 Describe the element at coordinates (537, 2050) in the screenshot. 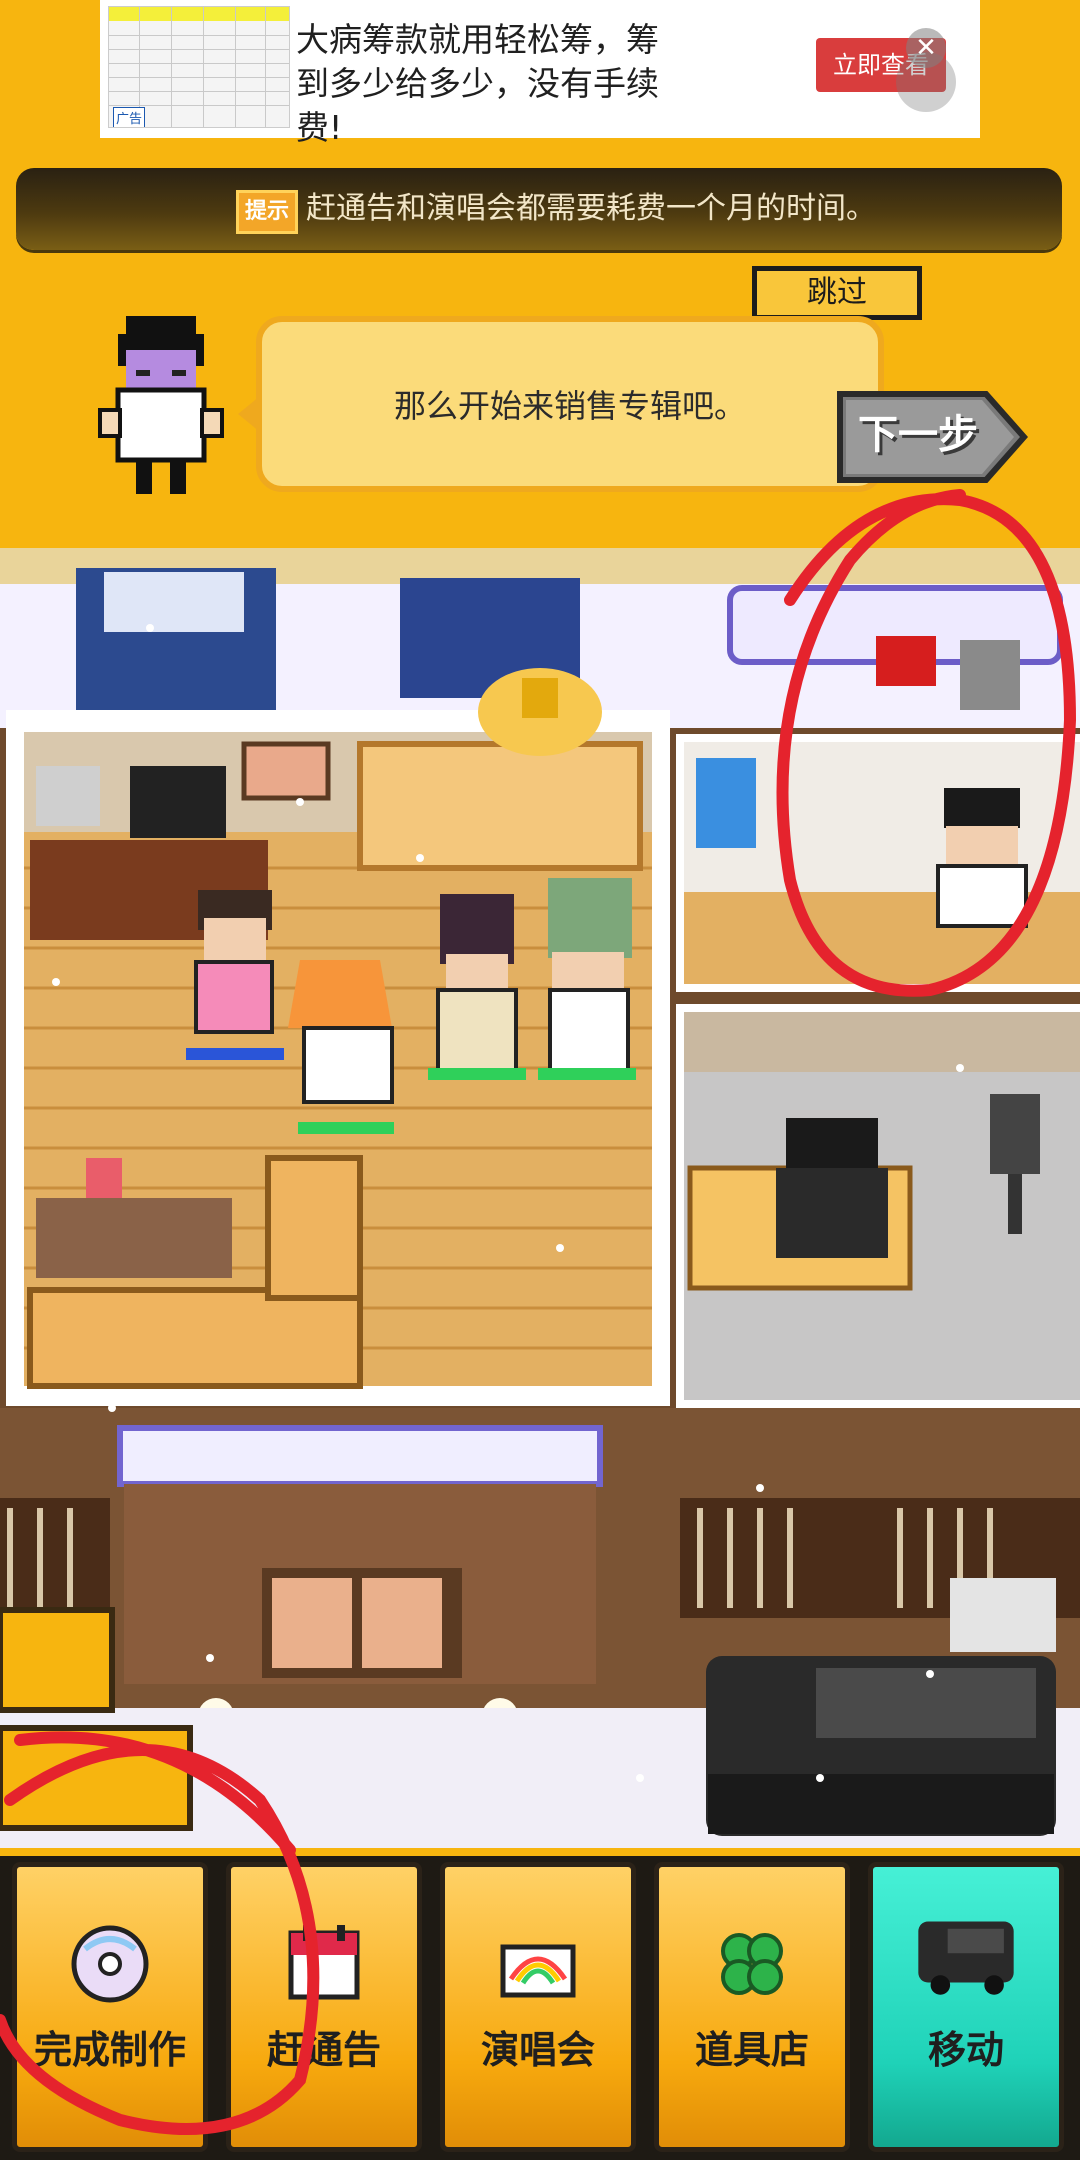

I see `nav-label: 演唱会` at that location.